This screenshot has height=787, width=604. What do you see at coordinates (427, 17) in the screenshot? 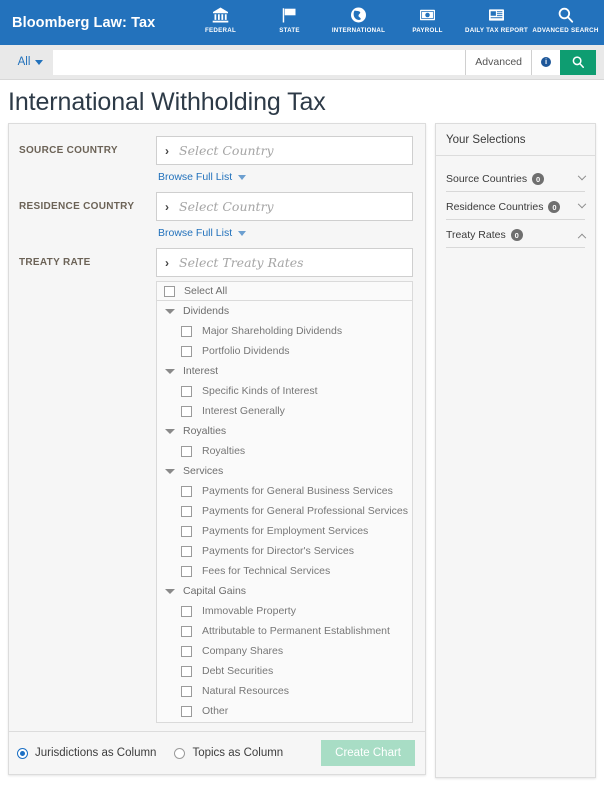
I see `nav-item-payroll: PAYROLL` at bounding box center [427, 17].